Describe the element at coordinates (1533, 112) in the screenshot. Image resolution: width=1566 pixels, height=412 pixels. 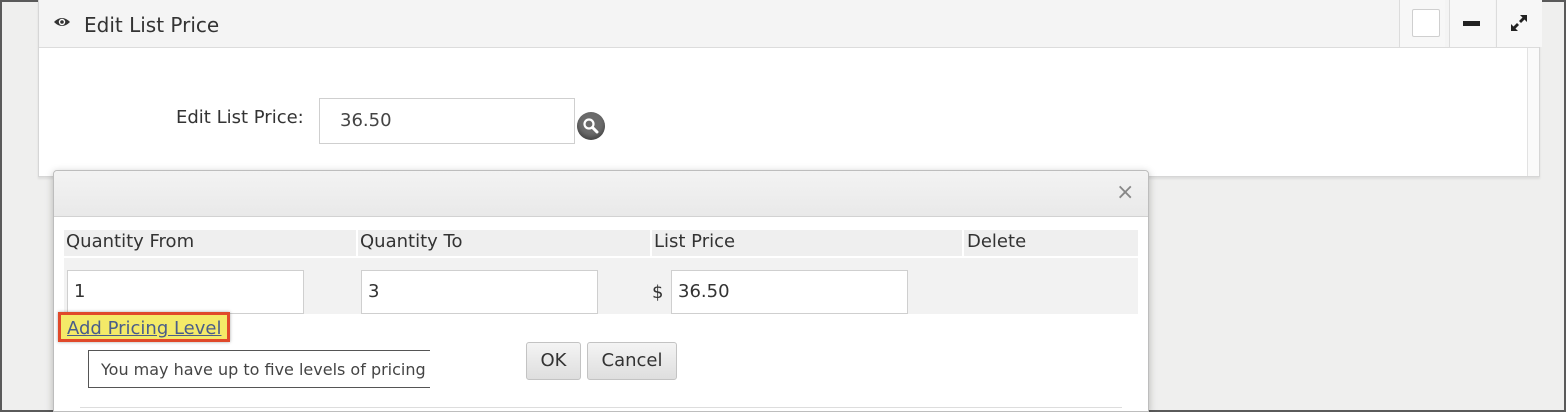
I see `panel-scrollbar` at that location.